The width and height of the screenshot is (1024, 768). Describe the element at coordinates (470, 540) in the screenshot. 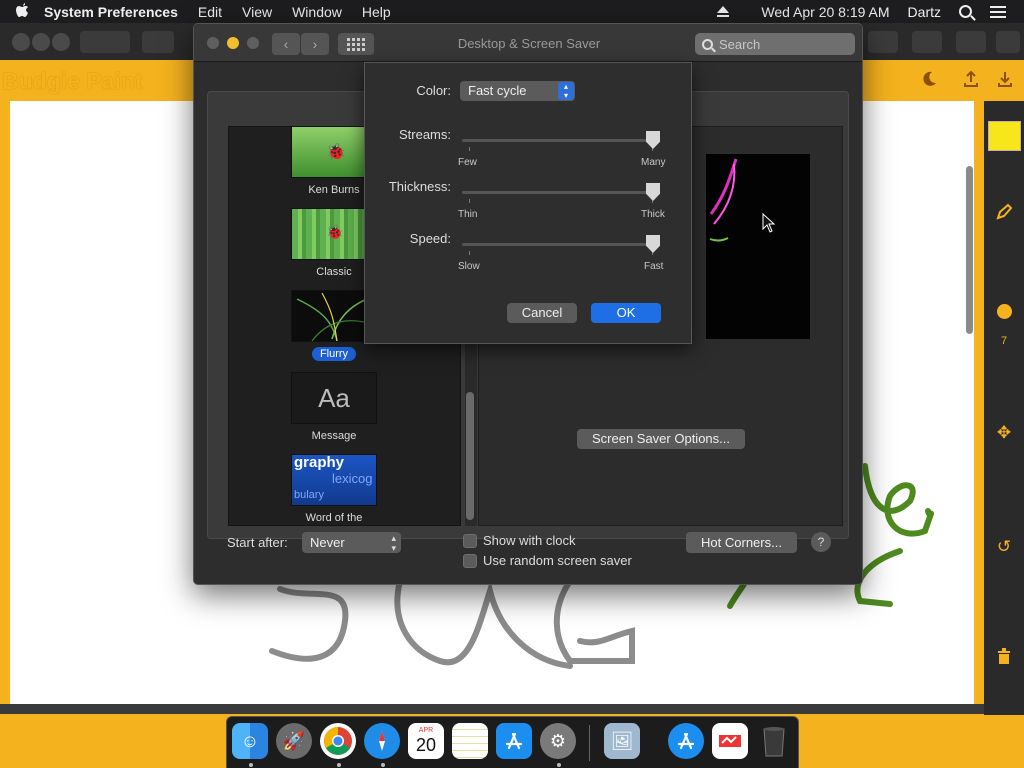

I see `show-with-clock-checkbox` at that location.